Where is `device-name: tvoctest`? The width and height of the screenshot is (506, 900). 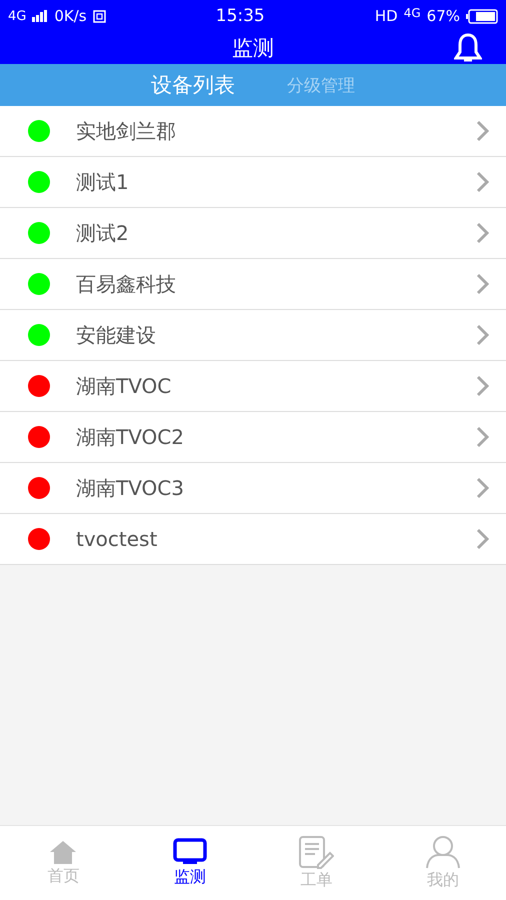 device-name: tvoctest is located at coordinates (276, 539).